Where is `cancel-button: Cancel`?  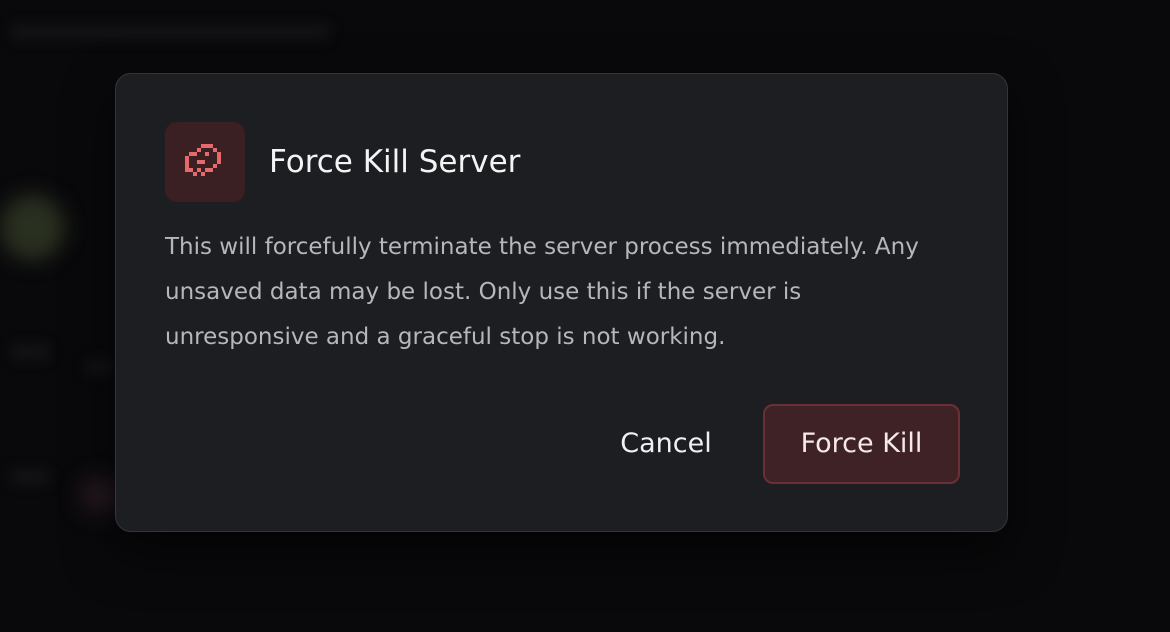
cancel-button: Cancel is located at coordinates (666, 444).